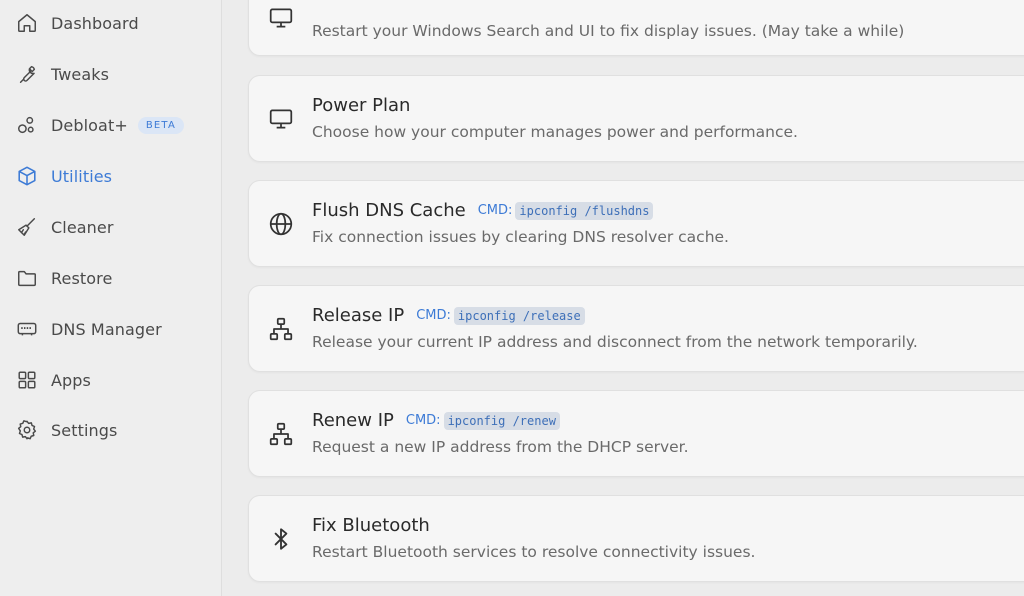  I want to click on sidebar-item-cleaner: Cleaner, so click(110, 227).